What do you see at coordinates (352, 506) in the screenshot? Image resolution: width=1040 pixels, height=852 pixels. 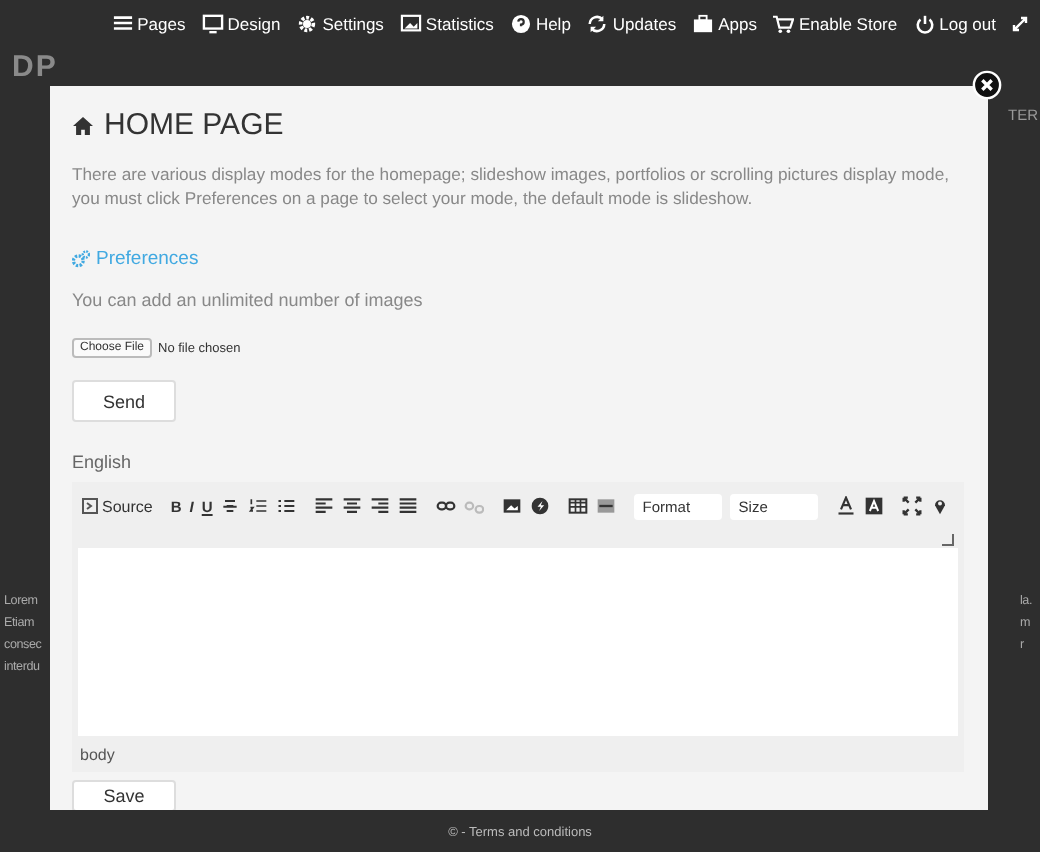 I see `align-center-icon` at bounding box center [352, 506].